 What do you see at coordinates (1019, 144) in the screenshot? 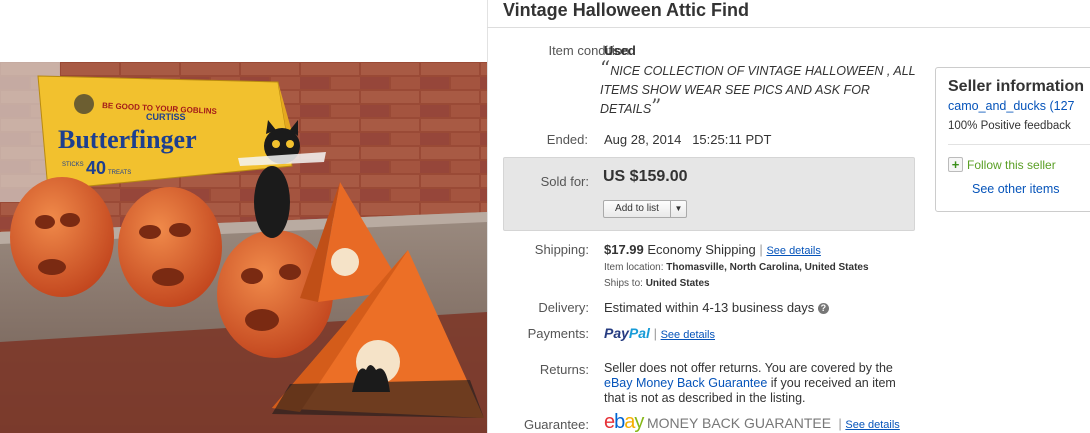
I see `seller-divider` at bounding box center [1019, 144].